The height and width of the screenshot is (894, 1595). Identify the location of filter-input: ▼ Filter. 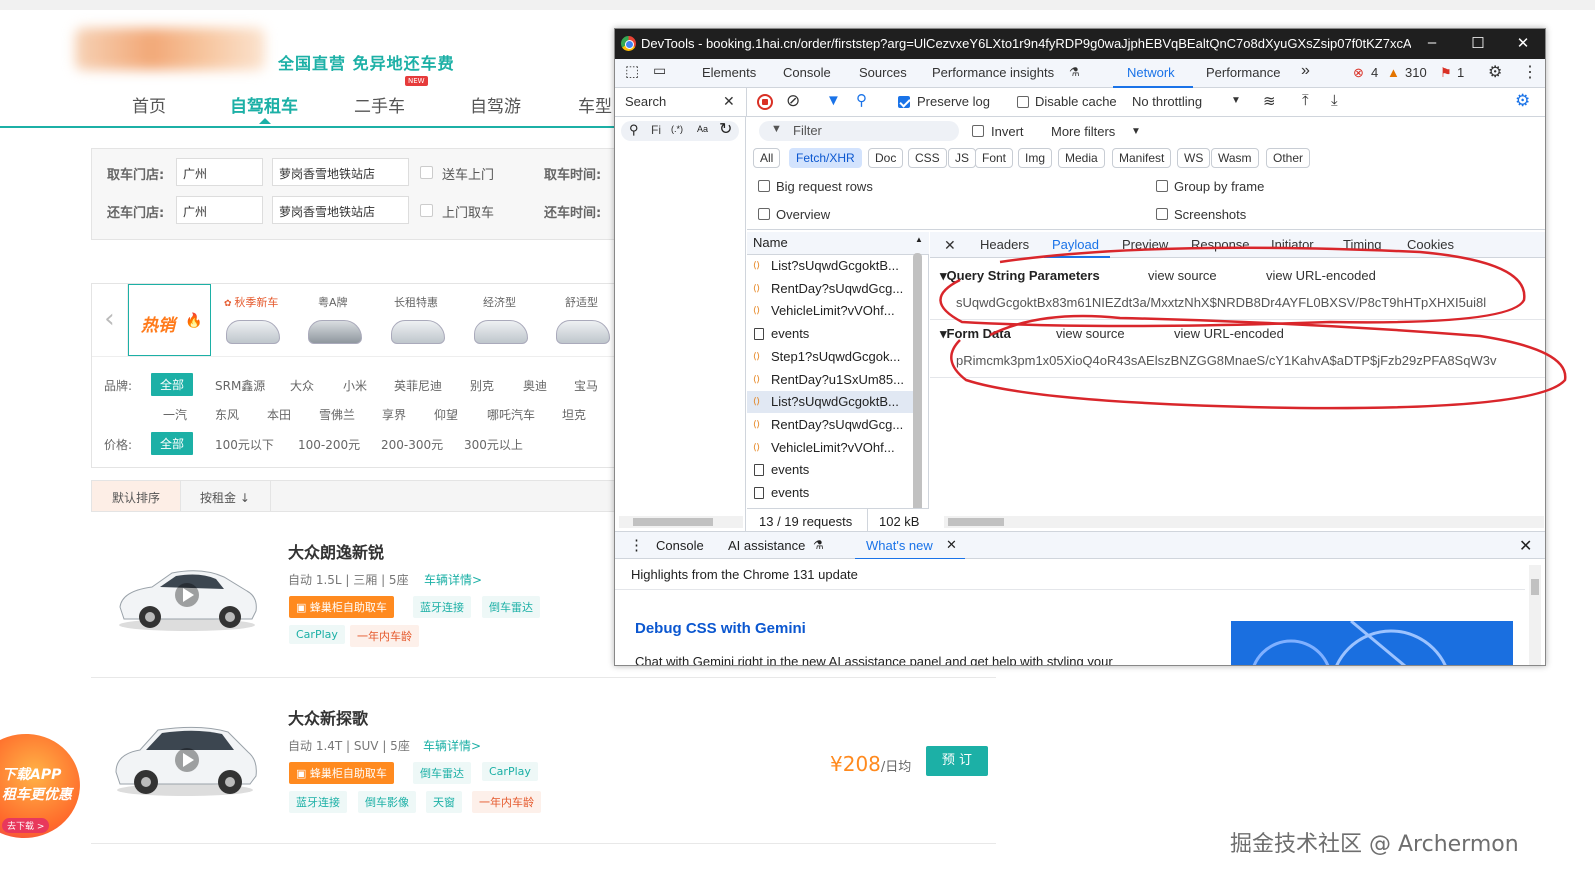
(859, 131).